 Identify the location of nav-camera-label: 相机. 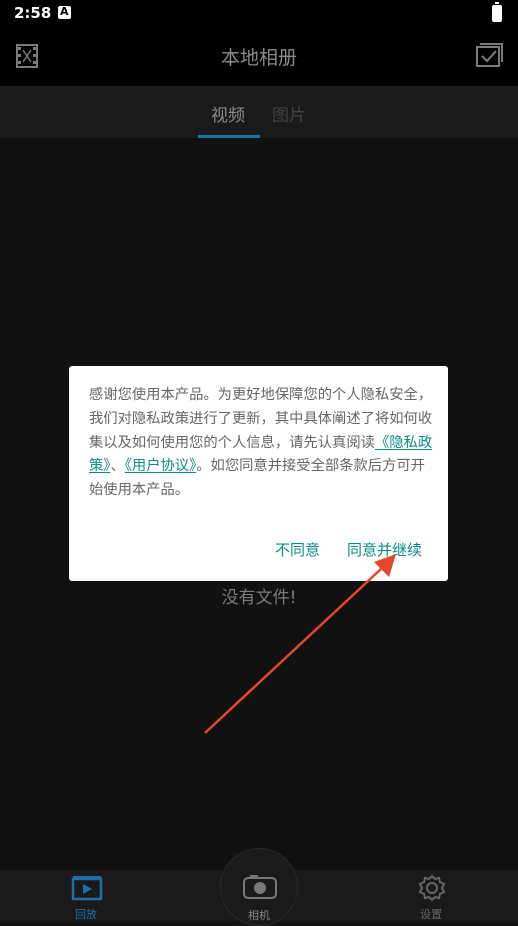
(259, 915).